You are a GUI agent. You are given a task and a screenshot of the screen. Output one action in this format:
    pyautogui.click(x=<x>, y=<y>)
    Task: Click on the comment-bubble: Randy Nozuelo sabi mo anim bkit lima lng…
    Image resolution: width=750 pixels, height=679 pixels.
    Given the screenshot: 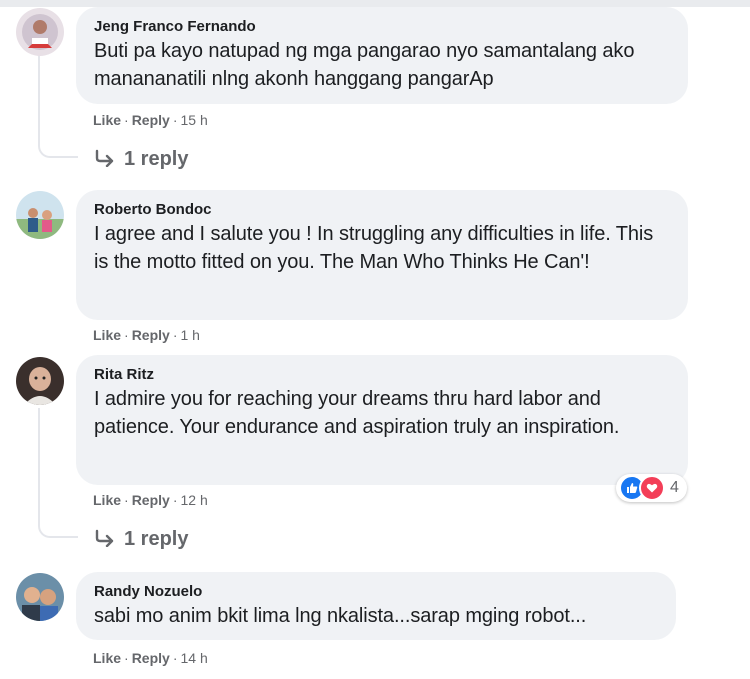 What is the action you would take?
    pyautogui.click(x=376, y=606)
    